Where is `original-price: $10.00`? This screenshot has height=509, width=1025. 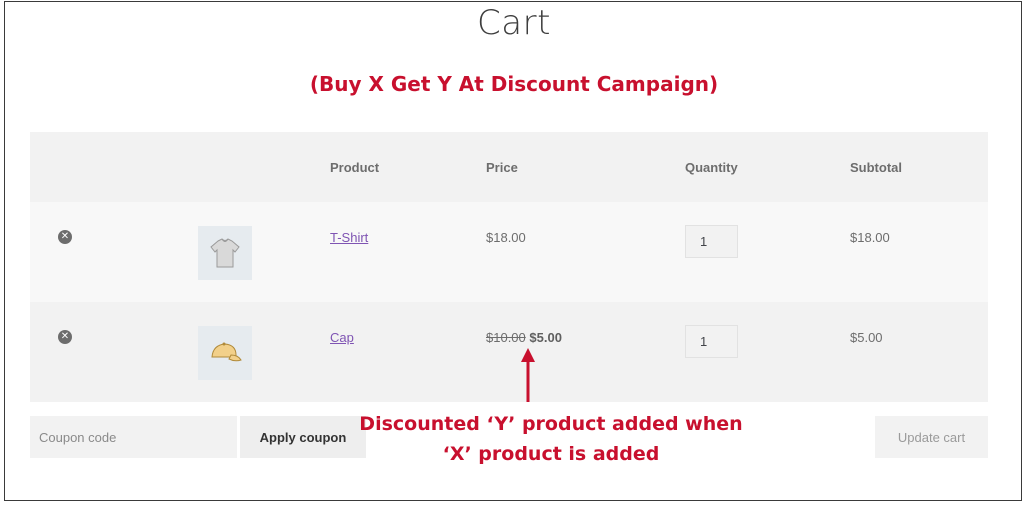 original-price: $10.00 is located at coordinates (506, 337).